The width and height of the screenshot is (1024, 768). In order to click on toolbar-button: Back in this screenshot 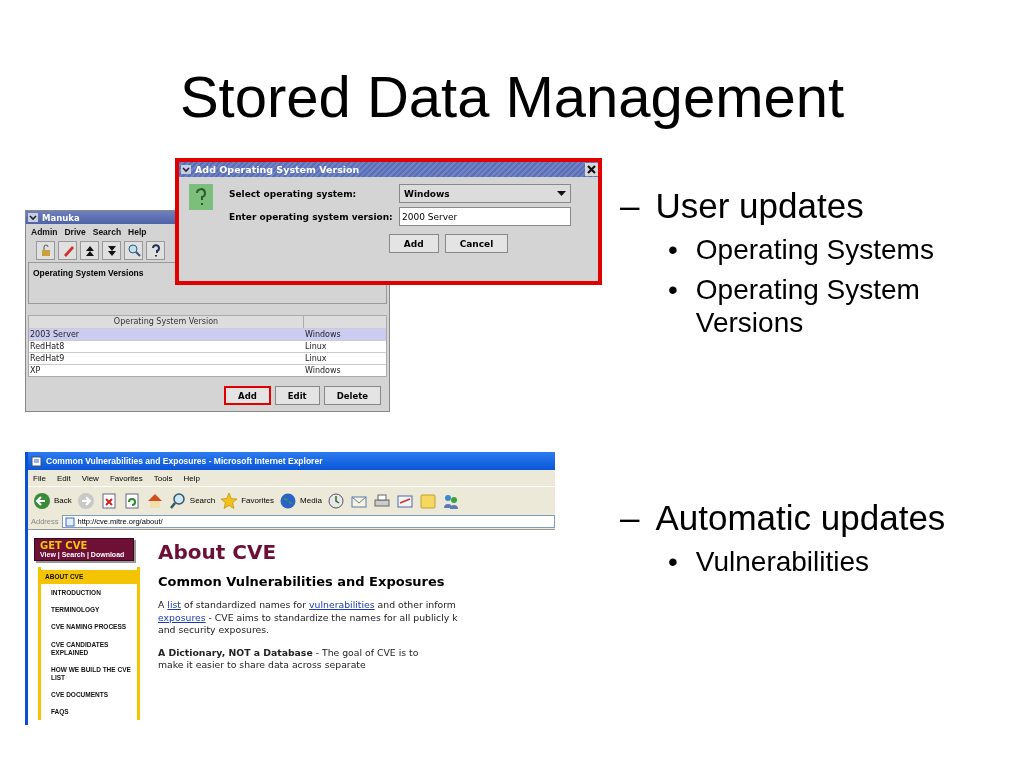, I will do `click(52, 500)`.